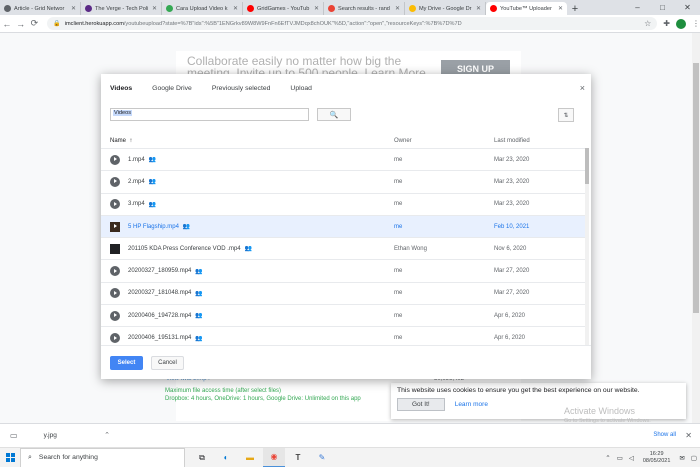 Image resolution: width=700 pixels, height=467 pixels. Describe the element at coordinates (575, 8) in the screenshot. I see `new-tab-button: +` at that location.